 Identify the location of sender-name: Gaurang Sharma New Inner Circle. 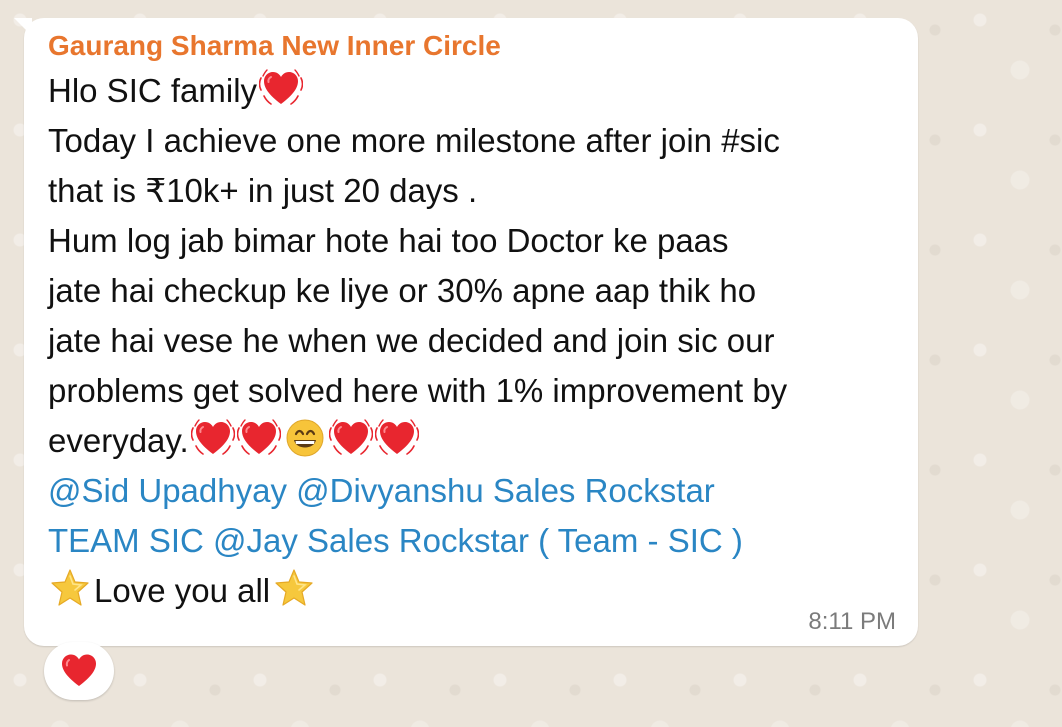
(470, 46).